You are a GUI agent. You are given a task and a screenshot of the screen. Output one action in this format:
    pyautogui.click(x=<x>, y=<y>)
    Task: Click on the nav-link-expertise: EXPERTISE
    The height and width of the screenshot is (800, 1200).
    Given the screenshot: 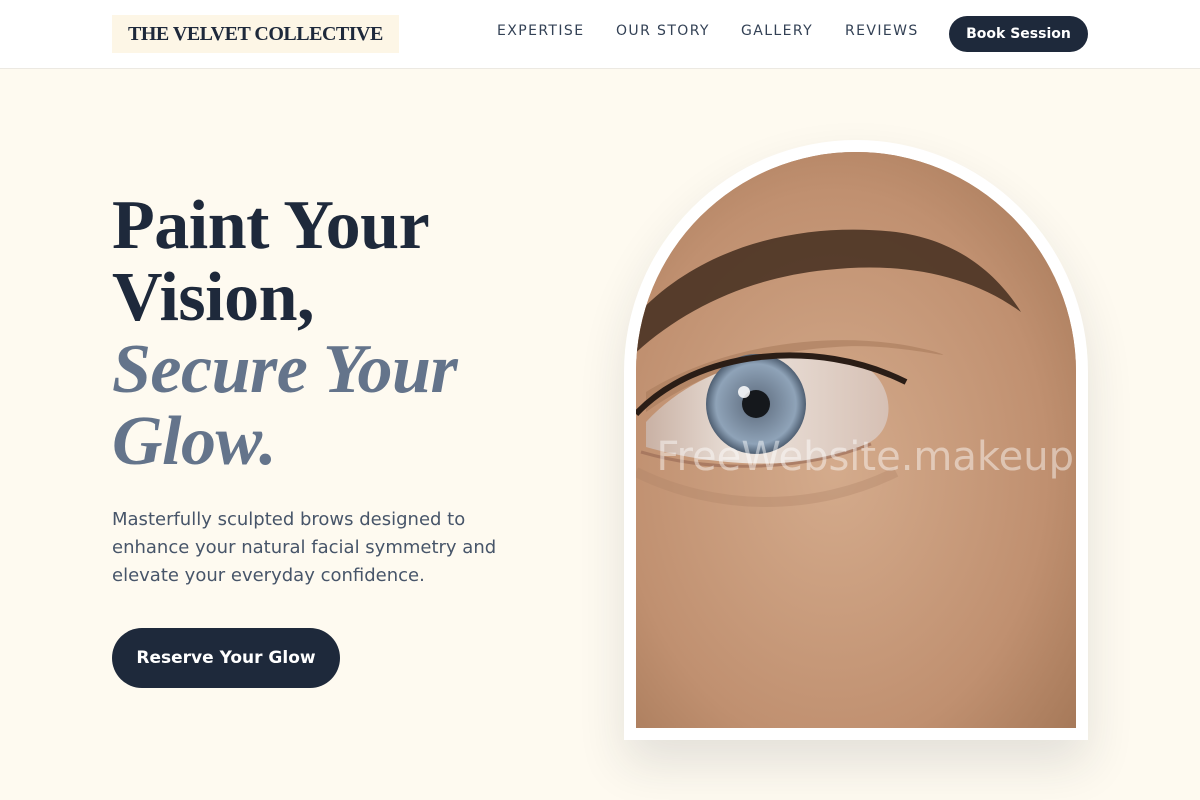 What is the action you would take?
    pyautogui.click(x=540, y=31)
    